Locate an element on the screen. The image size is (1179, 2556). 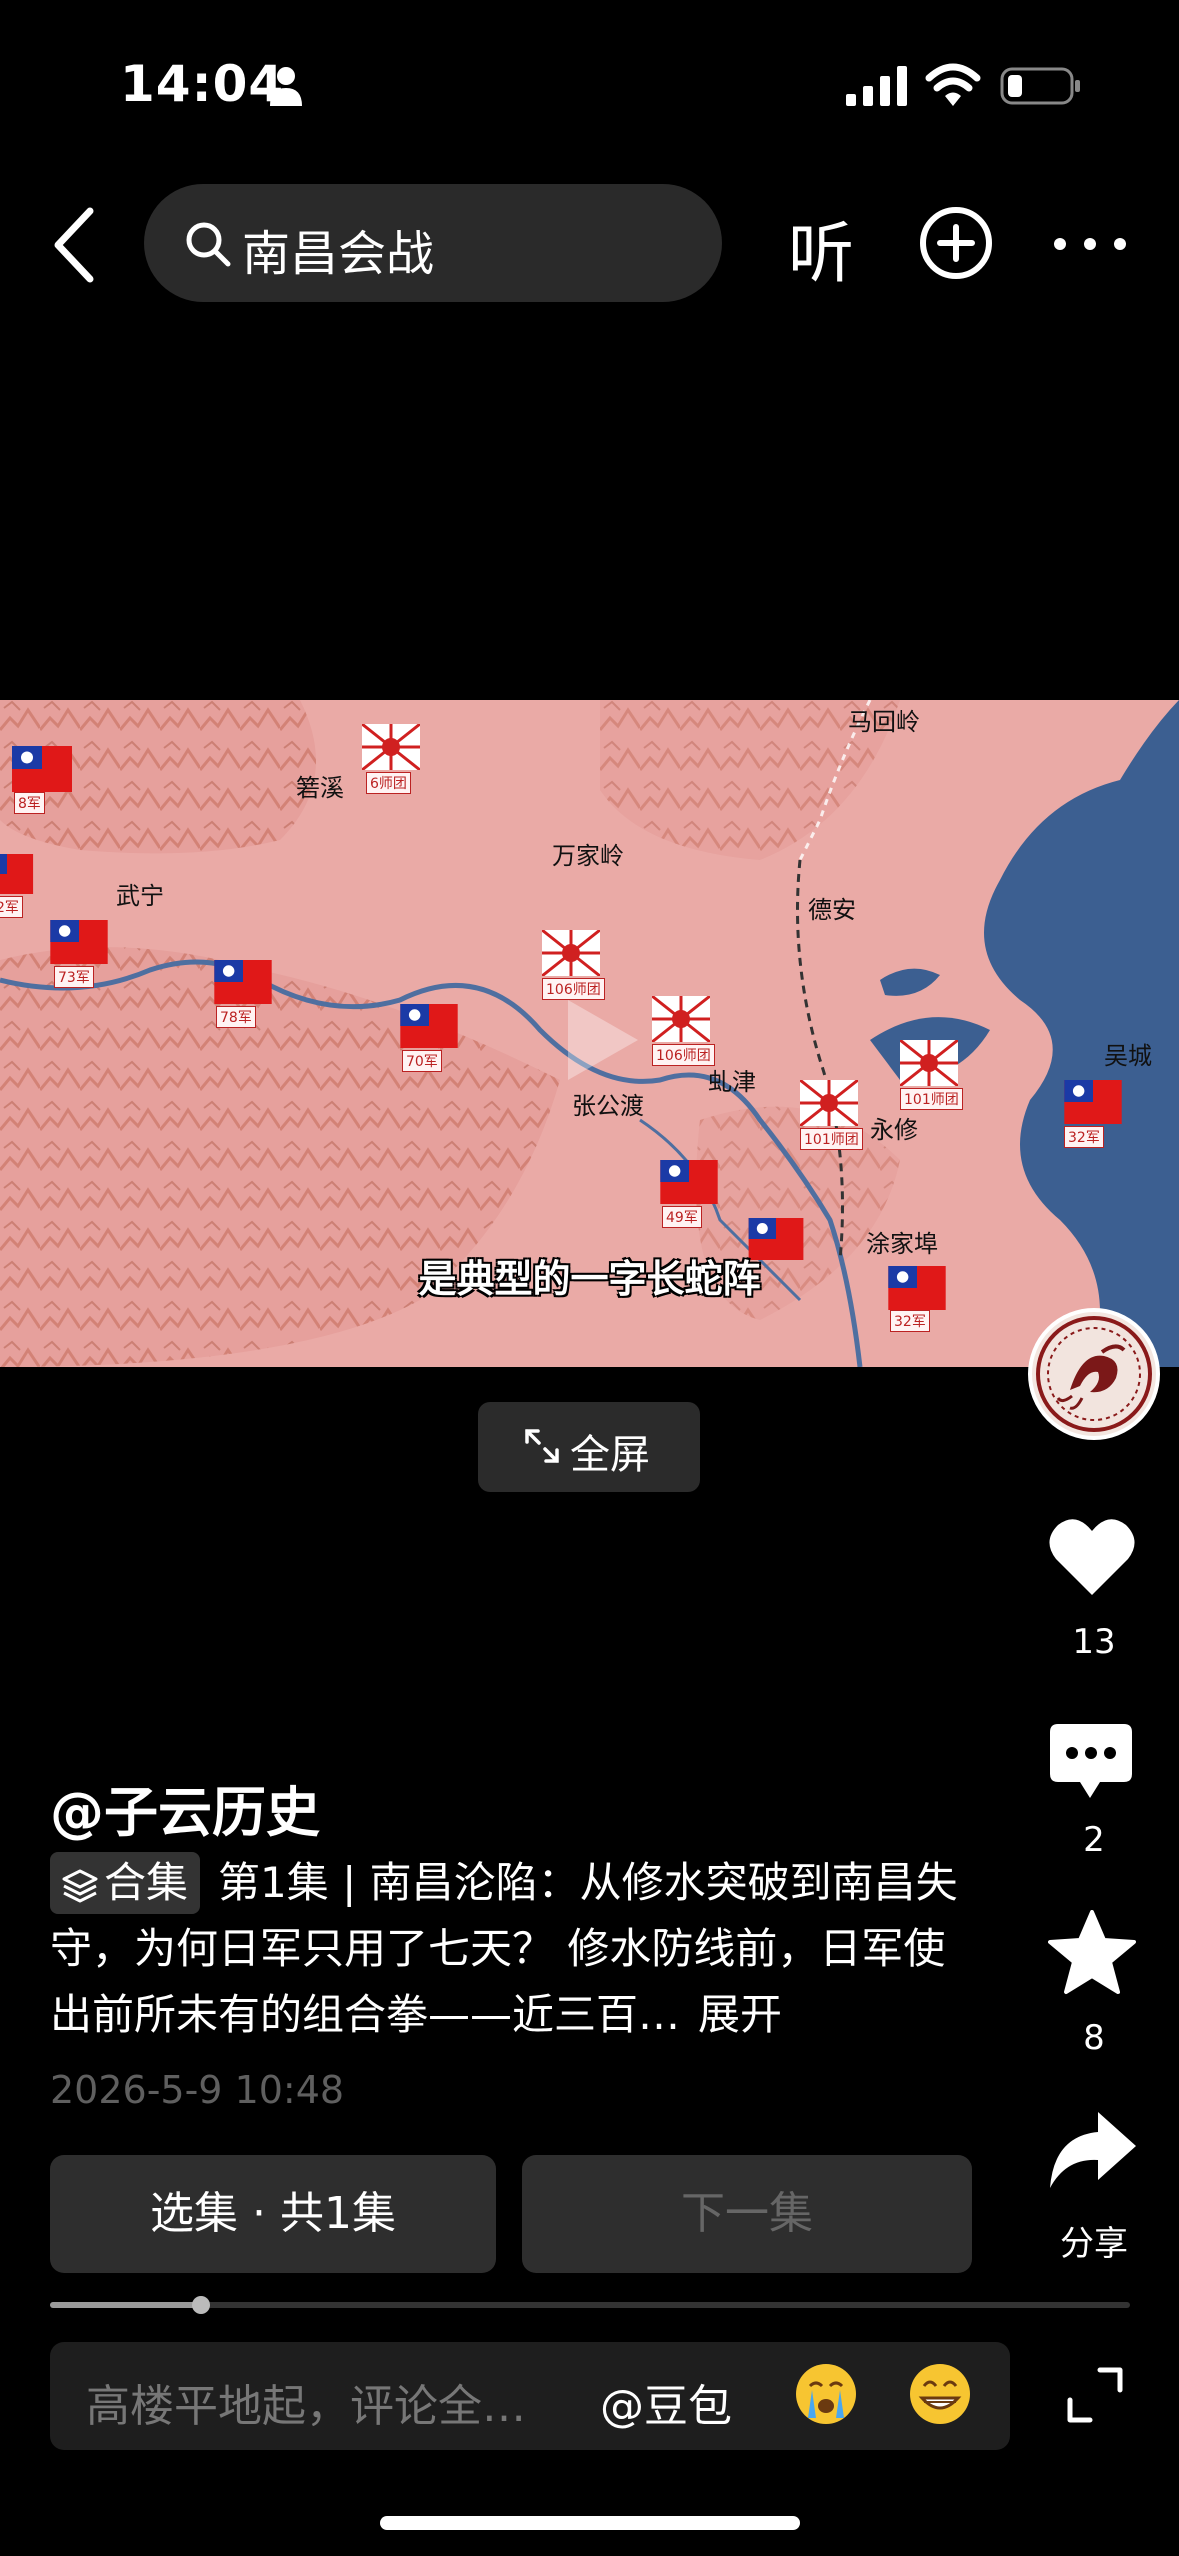
unit-label: 2军 is located at coordinates (11, 907).